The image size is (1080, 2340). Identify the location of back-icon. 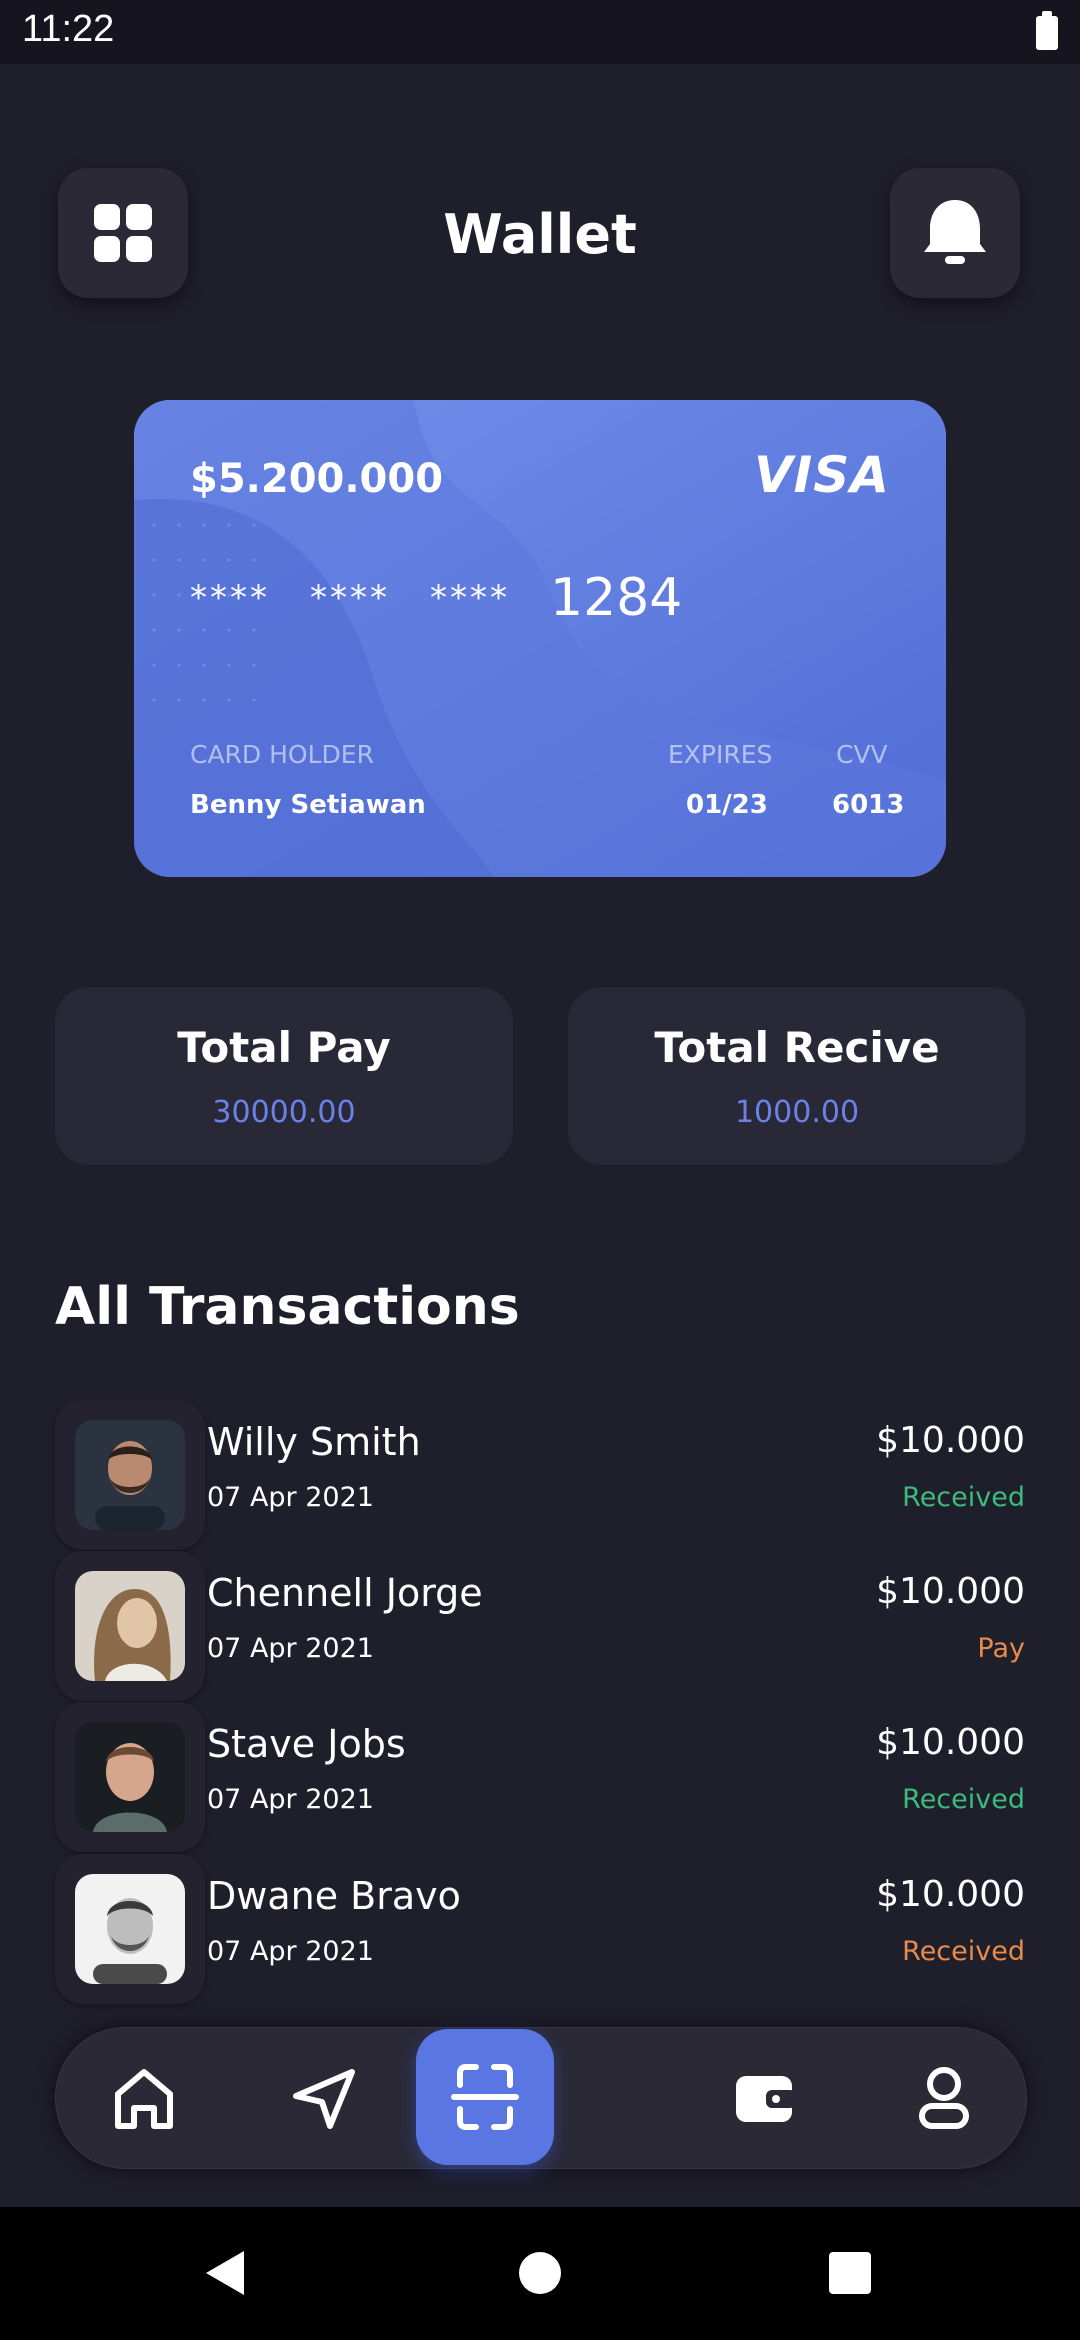
(226, 2273).